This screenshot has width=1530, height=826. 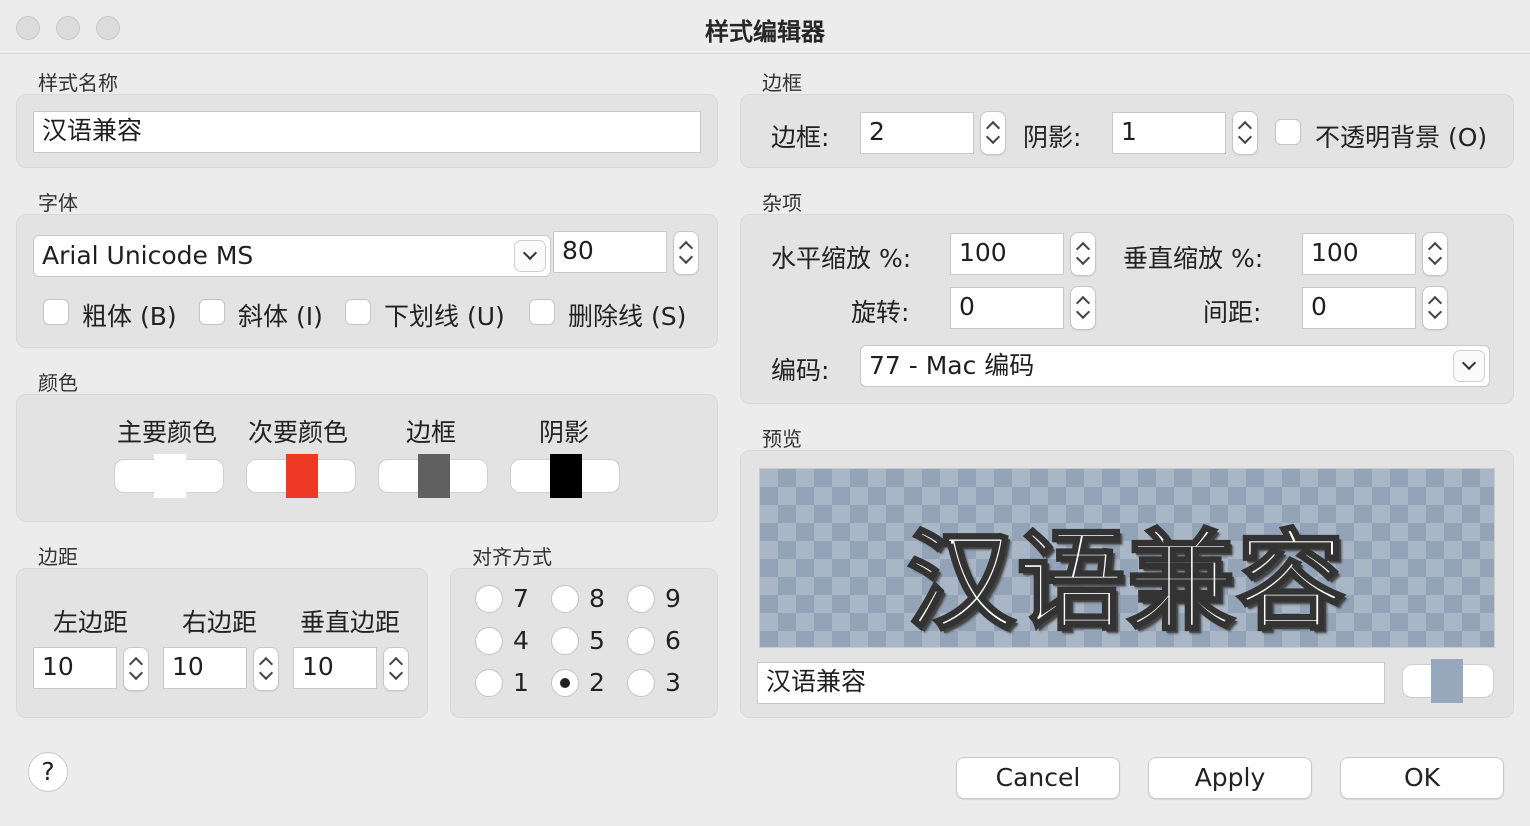 I want to click on encoding-select: 77 - Mac 编码, so click(x=1175, y=366).